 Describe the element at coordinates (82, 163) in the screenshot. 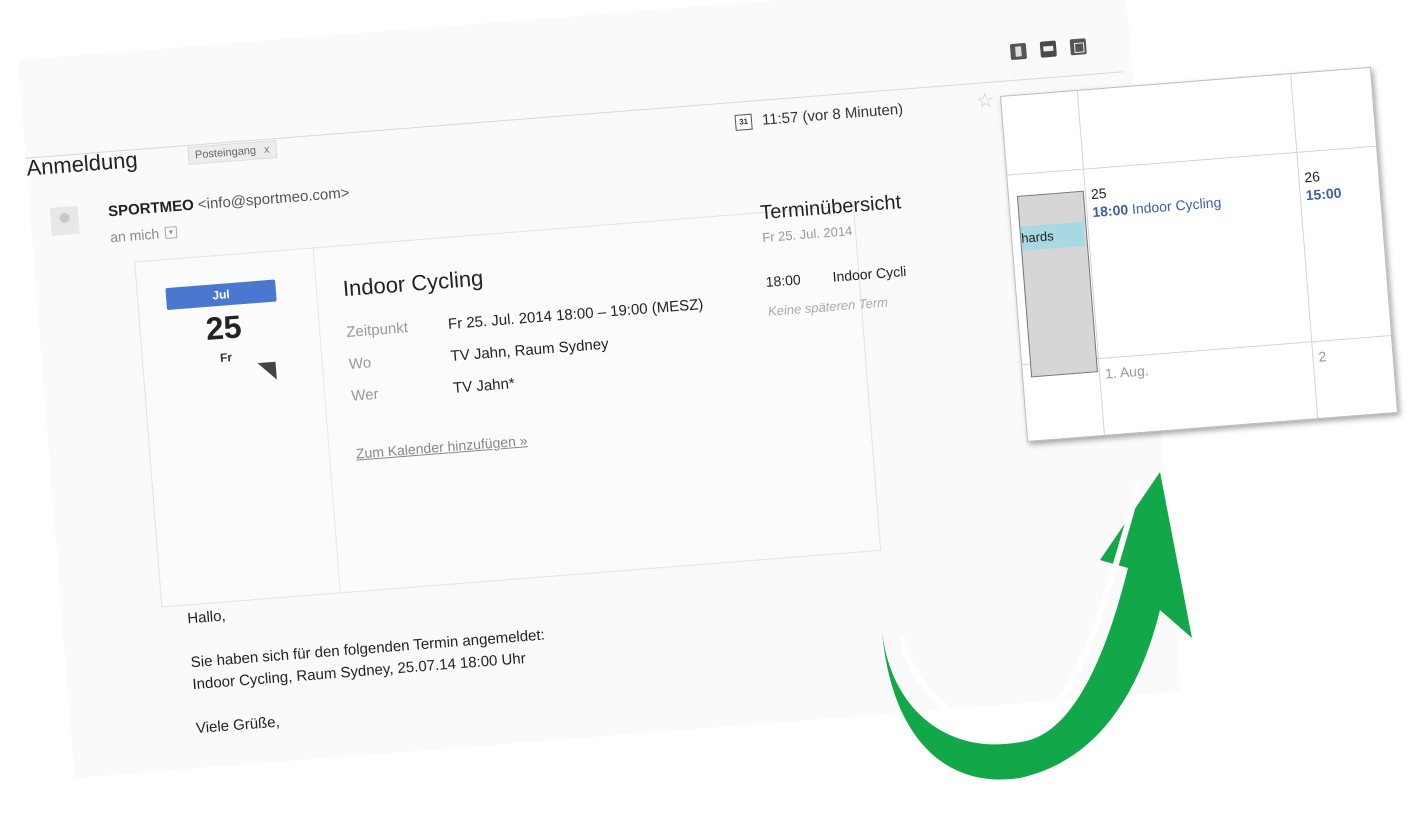

I see `email-subject: Anmeldung` at that location.